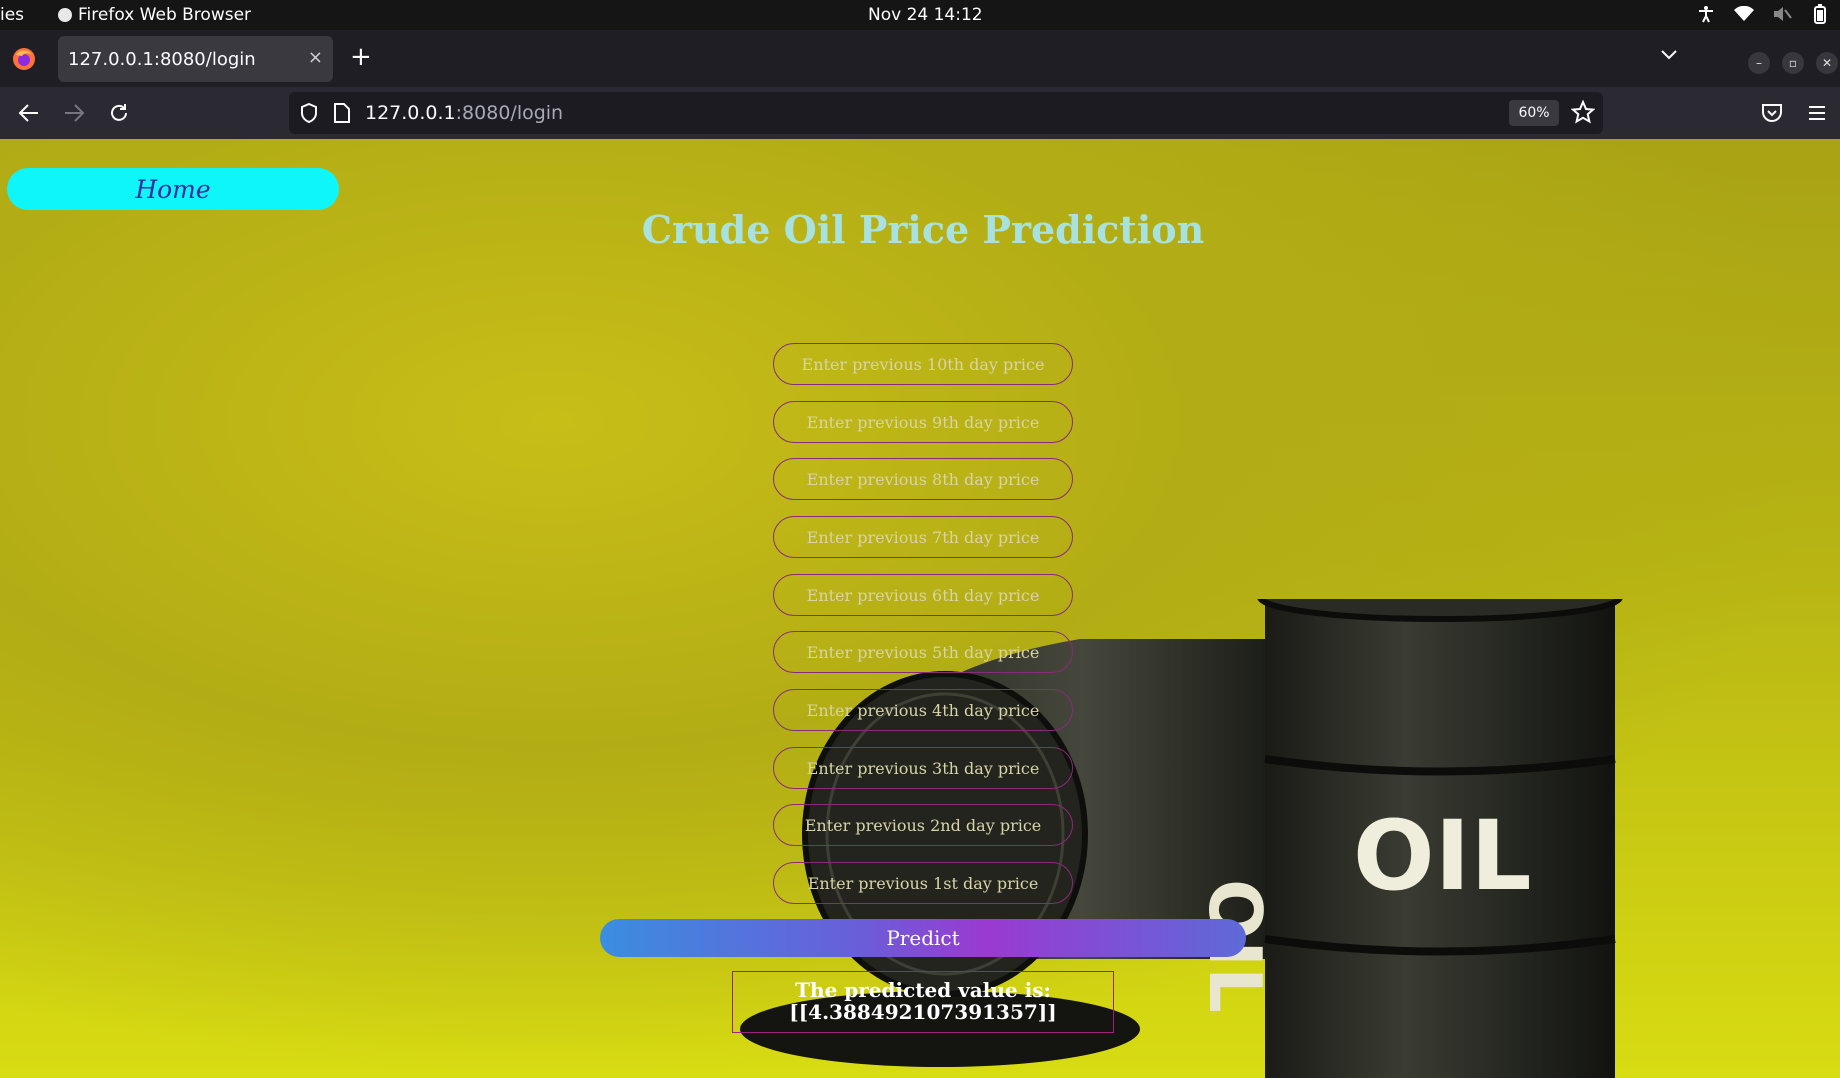 The width and height of the screenshot is (1840, 1078). I want to click on battery-icon, so click(1820, 14).